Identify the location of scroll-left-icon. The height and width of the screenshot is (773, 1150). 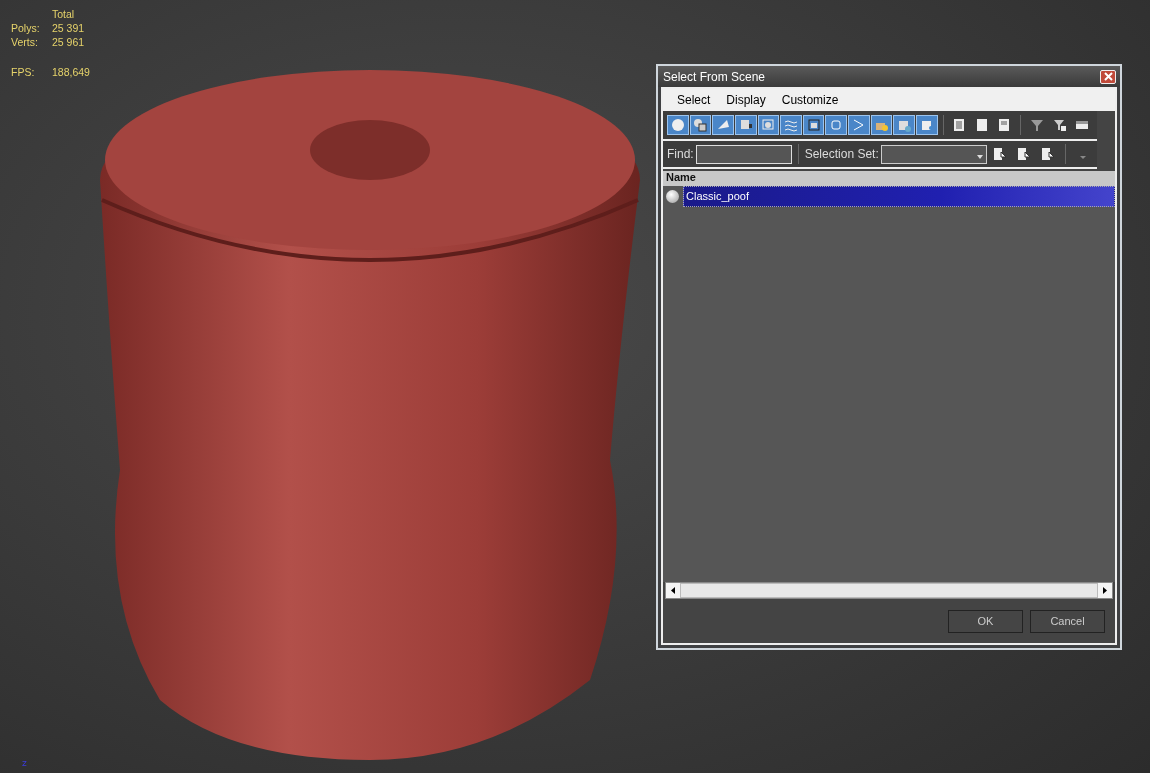
(673, 590).